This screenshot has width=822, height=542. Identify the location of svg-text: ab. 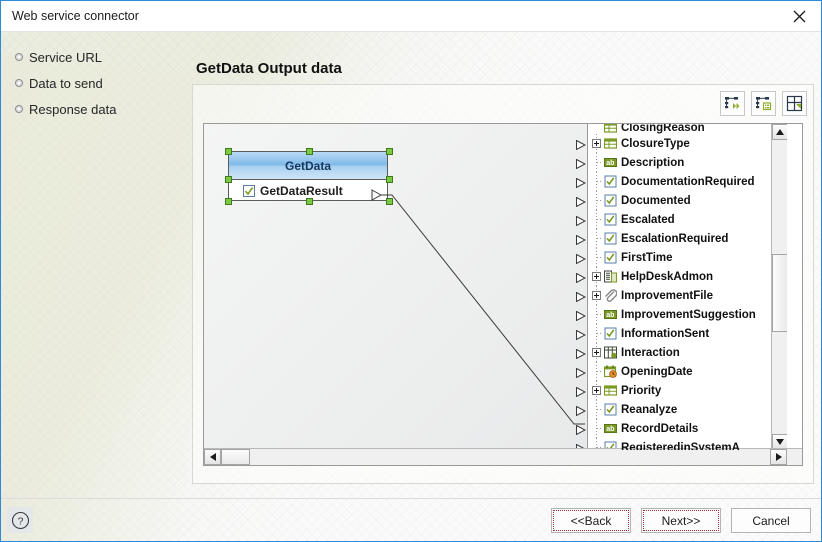
(610, 163).